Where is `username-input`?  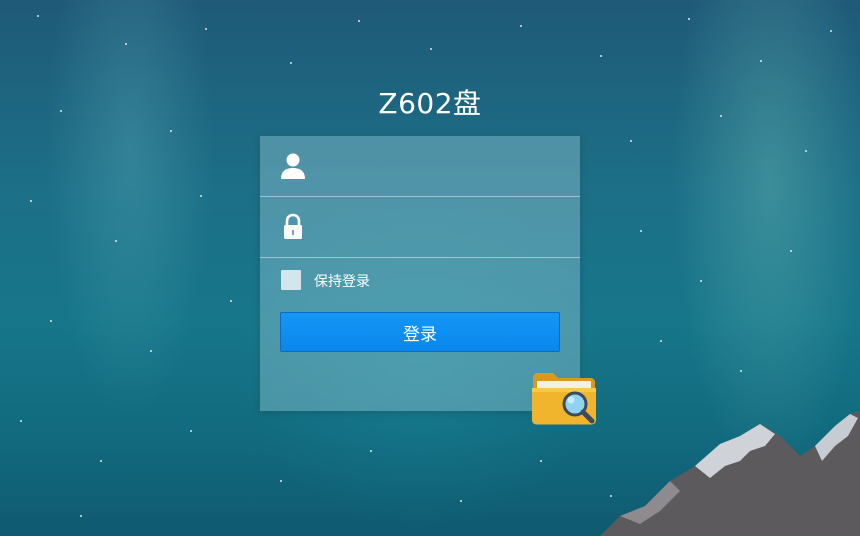
username-input is located at coordinates (442, 167).